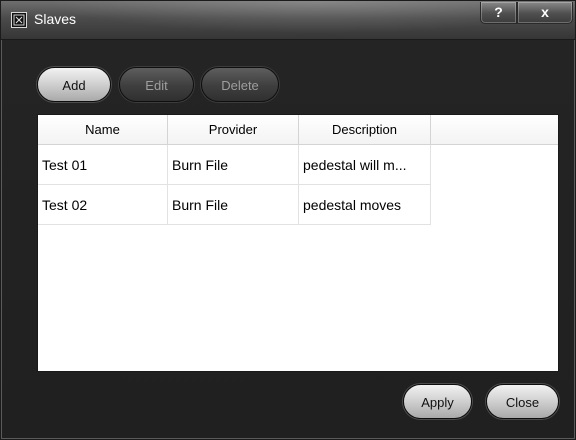 This screenshot has height=440, width=576. I want to click on cell-name: Test 01, so click(103, 165).